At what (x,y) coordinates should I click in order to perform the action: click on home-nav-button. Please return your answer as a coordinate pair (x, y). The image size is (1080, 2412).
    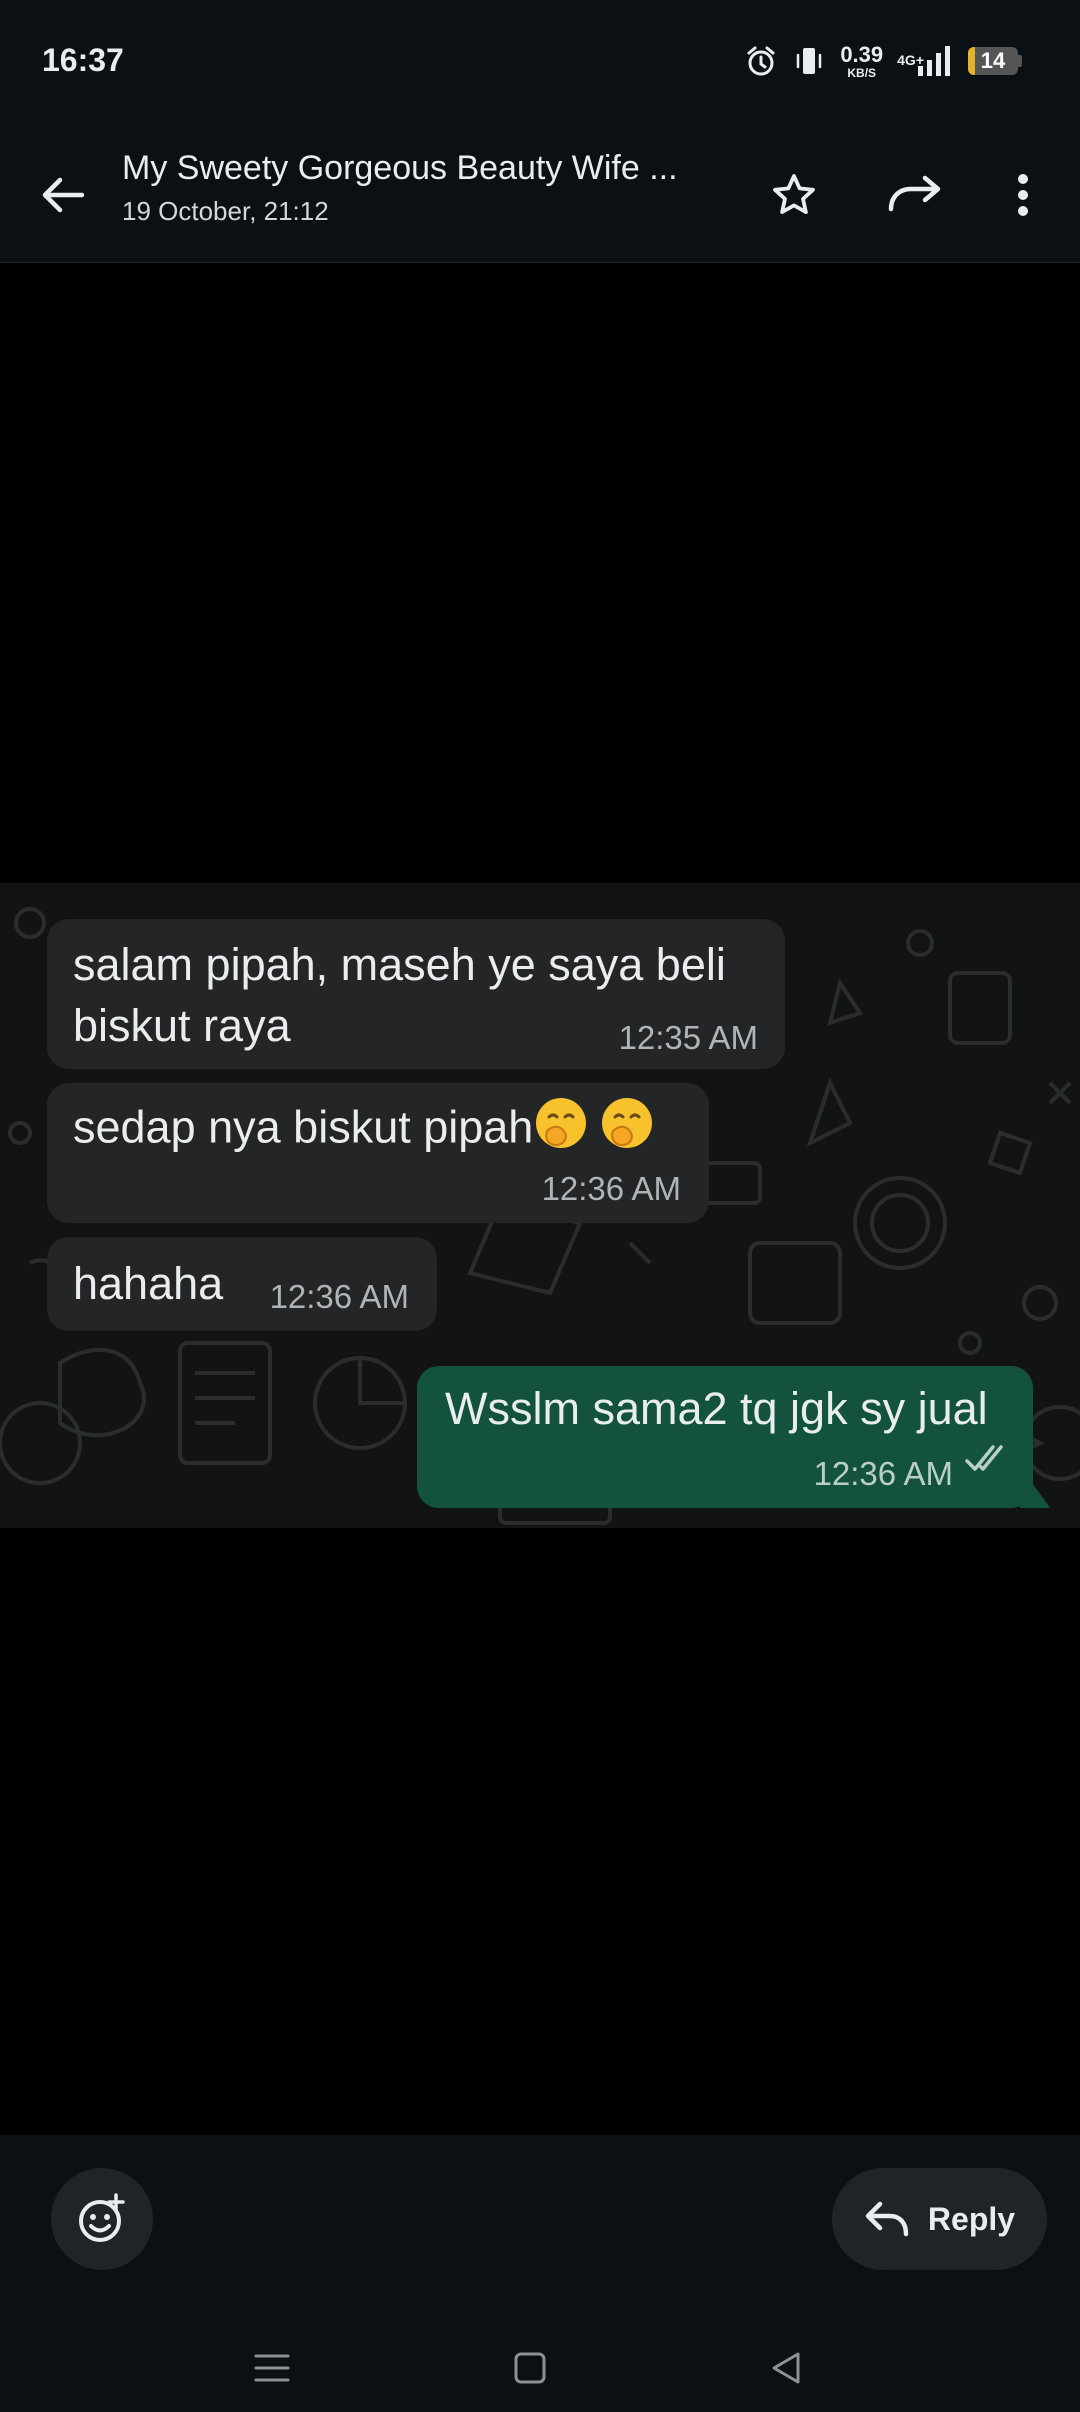
    Looking at the image, I should click on (530, 2368).